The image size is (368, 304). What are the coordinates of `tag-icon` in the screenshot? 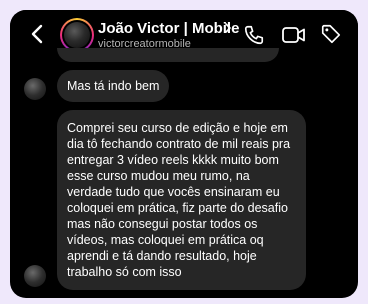 It's located at (331, 34).